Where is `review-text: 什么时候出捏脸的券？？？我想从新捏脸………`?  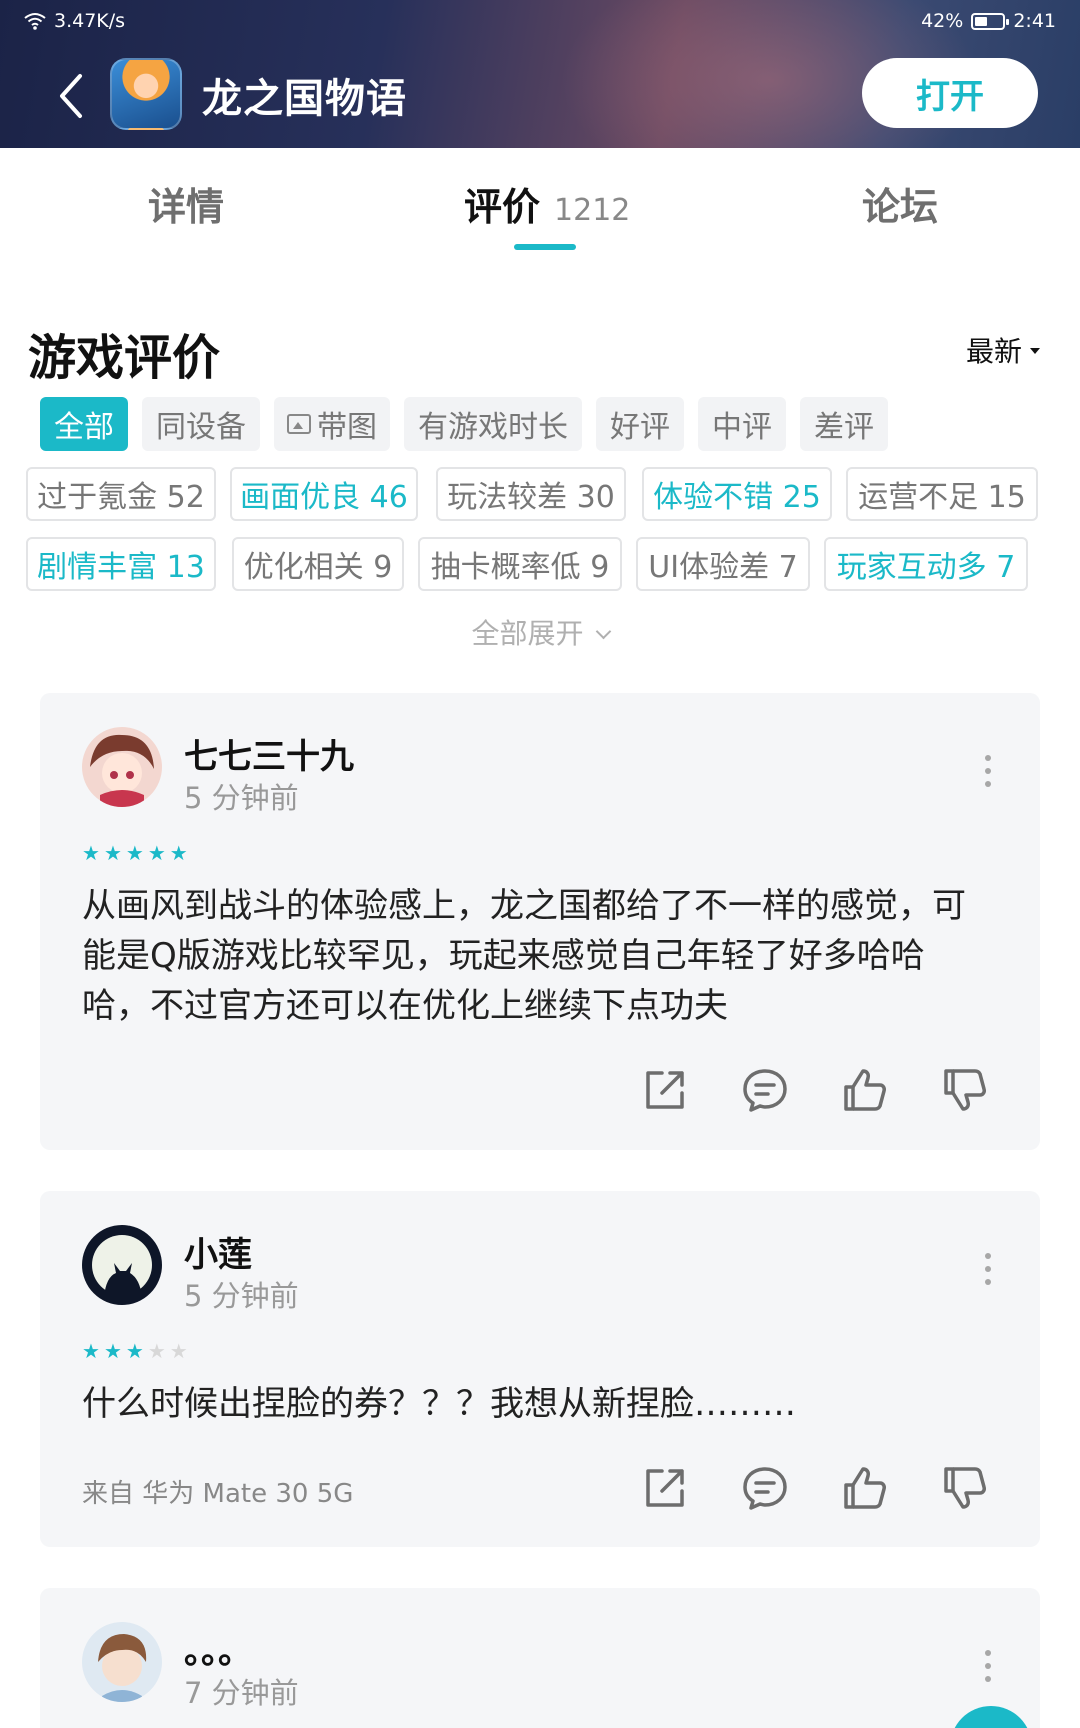
review-text: 什么时候出捏脸的券？？？我想从新捏脸……… is located at coordinates (439, 1404).